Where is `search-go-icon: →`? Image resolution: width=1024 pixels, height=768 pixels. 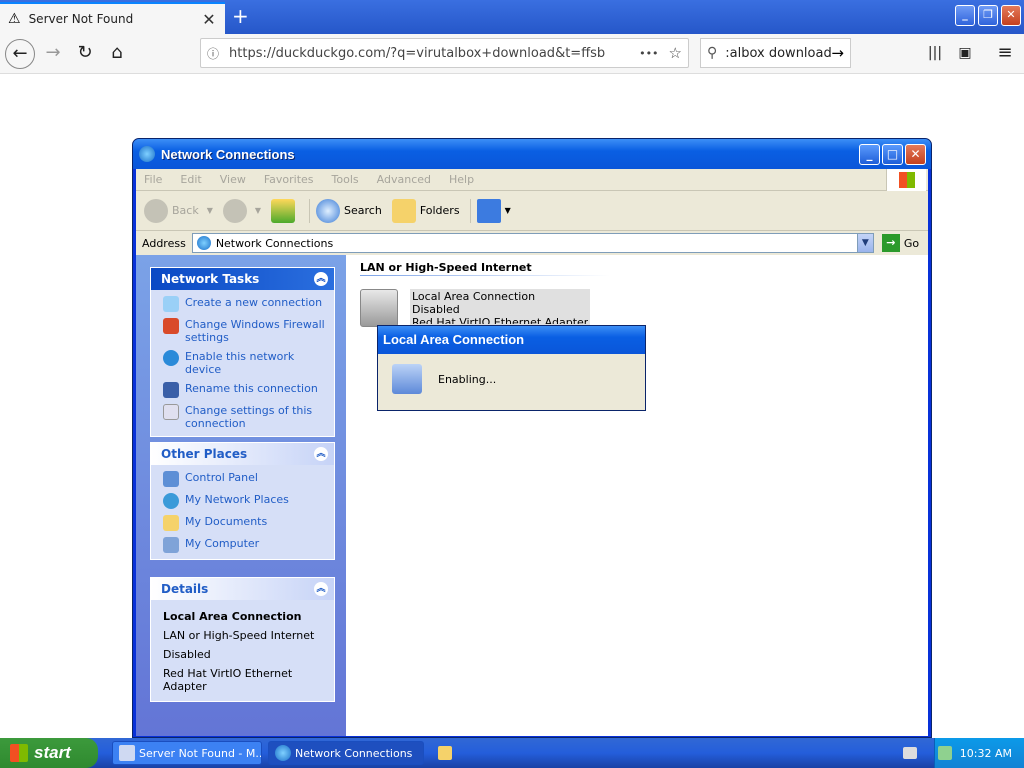
search-go-icon: → is located at coordinates (837, 53).